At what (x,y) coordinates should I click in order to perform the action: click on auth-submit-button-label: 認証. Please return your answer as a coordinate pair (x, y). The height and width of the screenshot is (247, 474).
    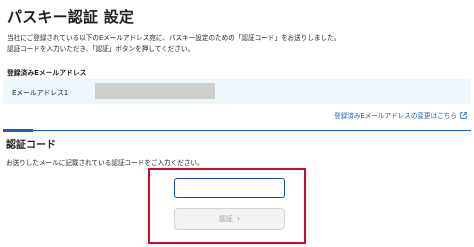
    Looking at the image, I should click on (225, 219).